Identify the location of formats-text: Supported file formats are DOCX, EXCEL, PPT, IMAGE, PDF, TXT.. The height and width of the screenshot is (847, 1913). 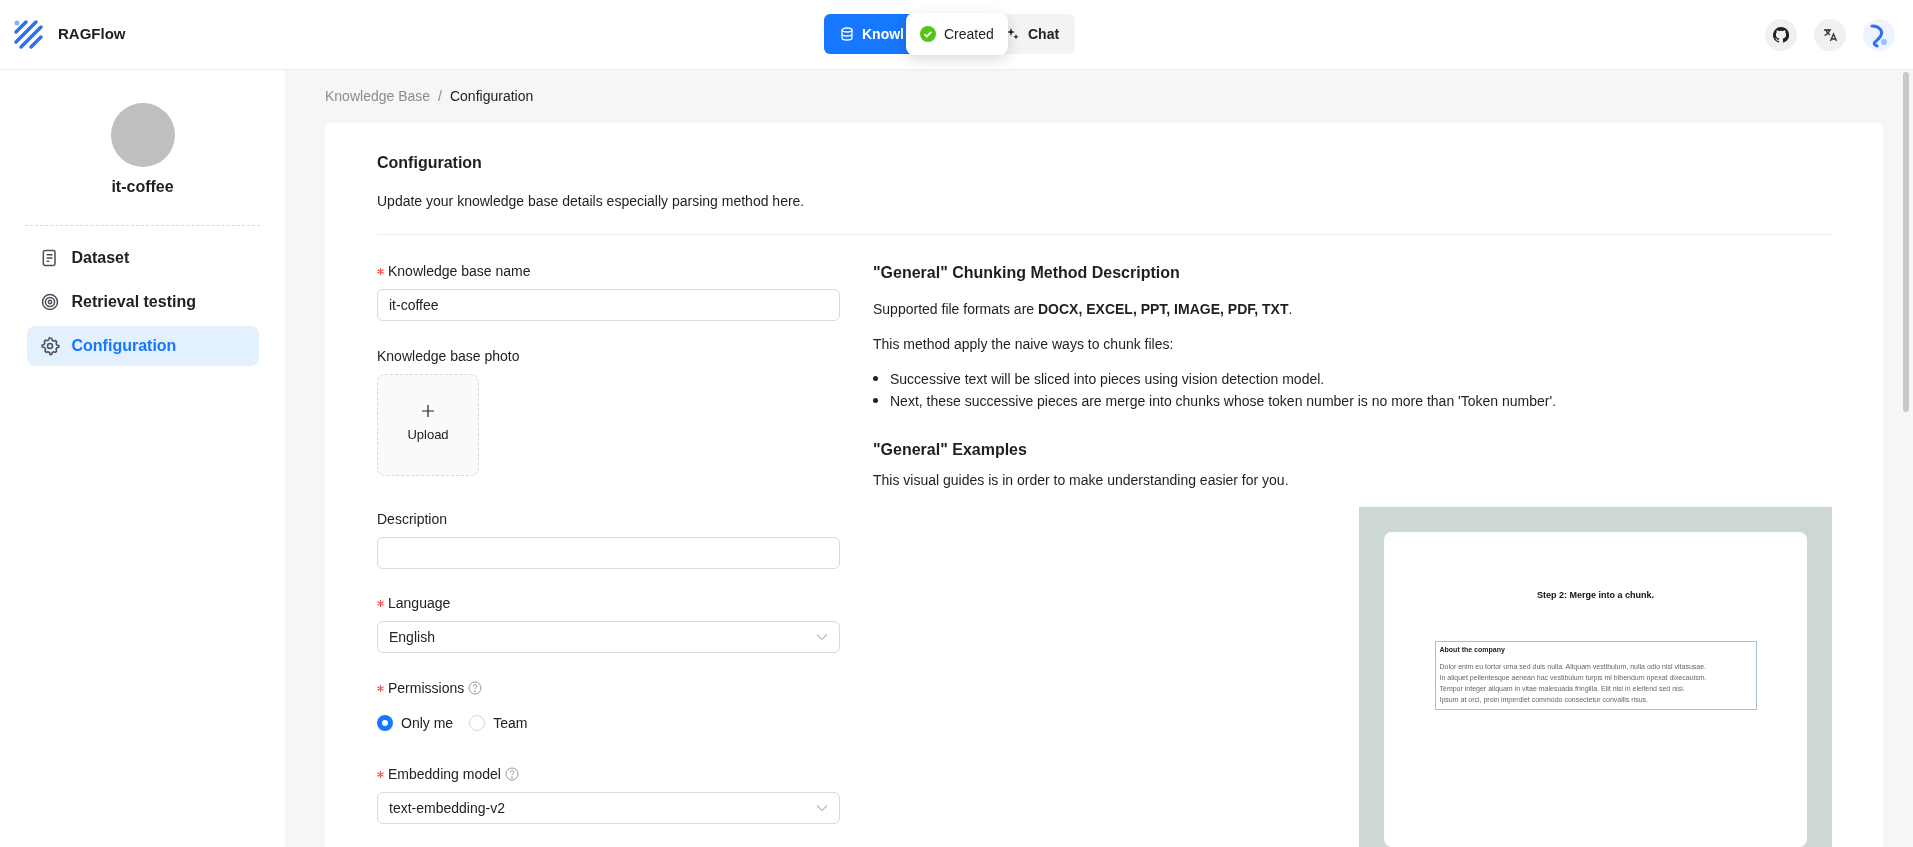
(1083, 309).